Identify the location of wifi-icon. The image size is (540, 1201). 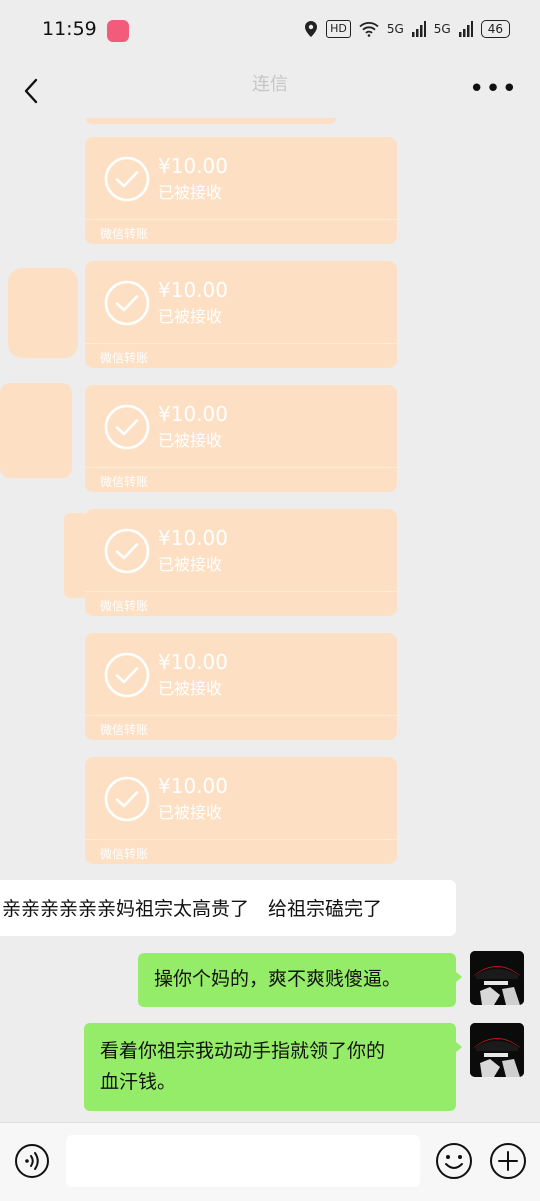
(369, 29).